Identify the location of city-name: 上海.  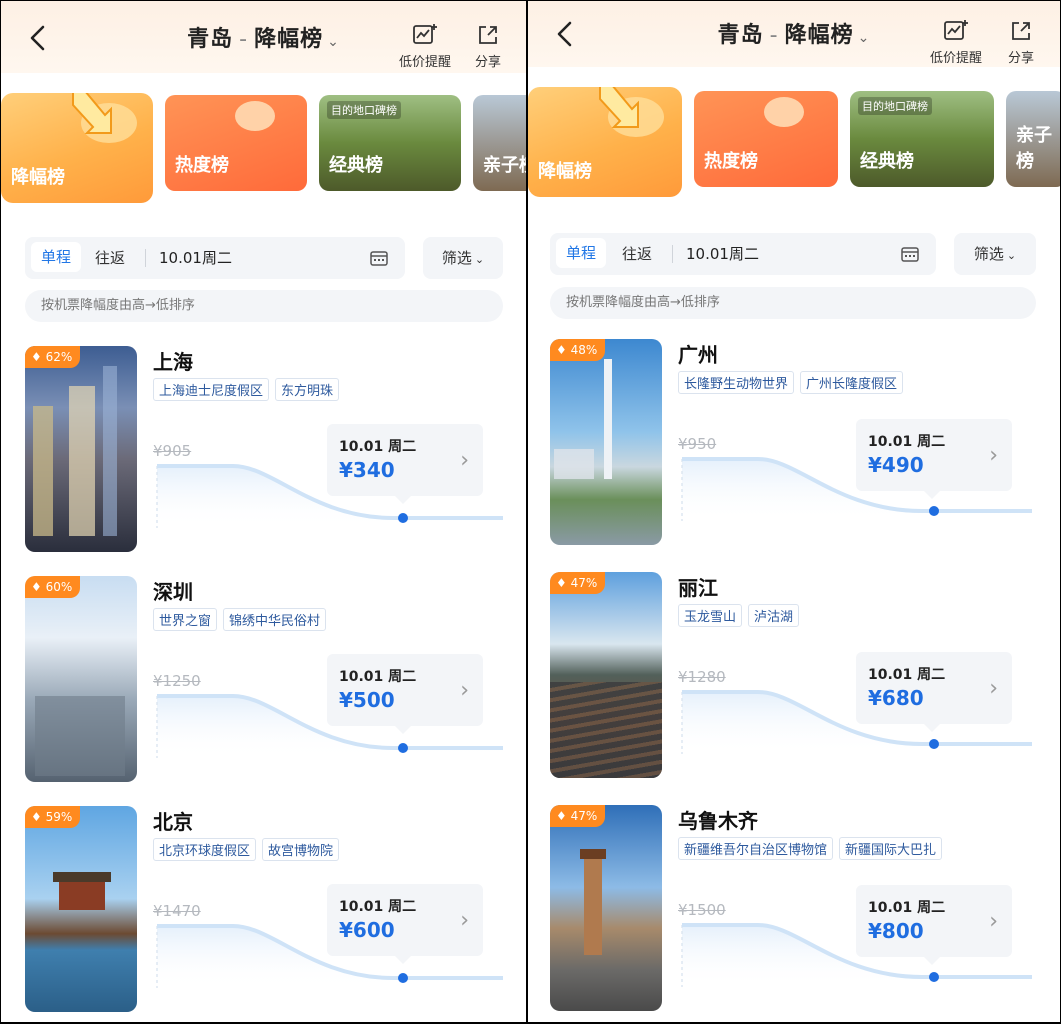
(173, 360).